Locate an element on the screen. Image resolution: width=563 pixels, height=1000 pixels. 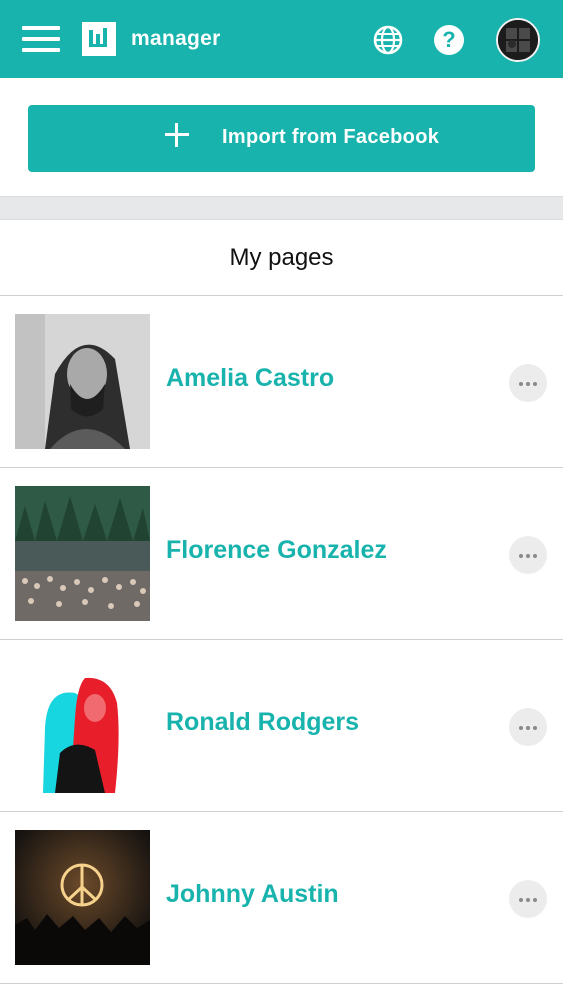
page-name: Johnny Austin is located at coordinates (252, 894).